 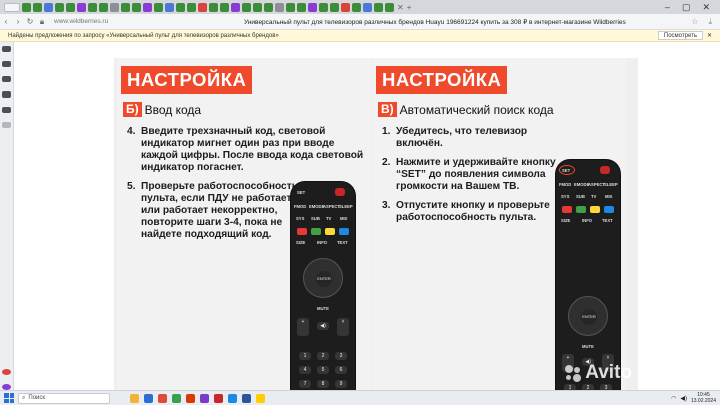 What do you see at coordinates (134, 398) in the screenshot?
I see `file-explorer-icon` at bounding box center [134, 398].